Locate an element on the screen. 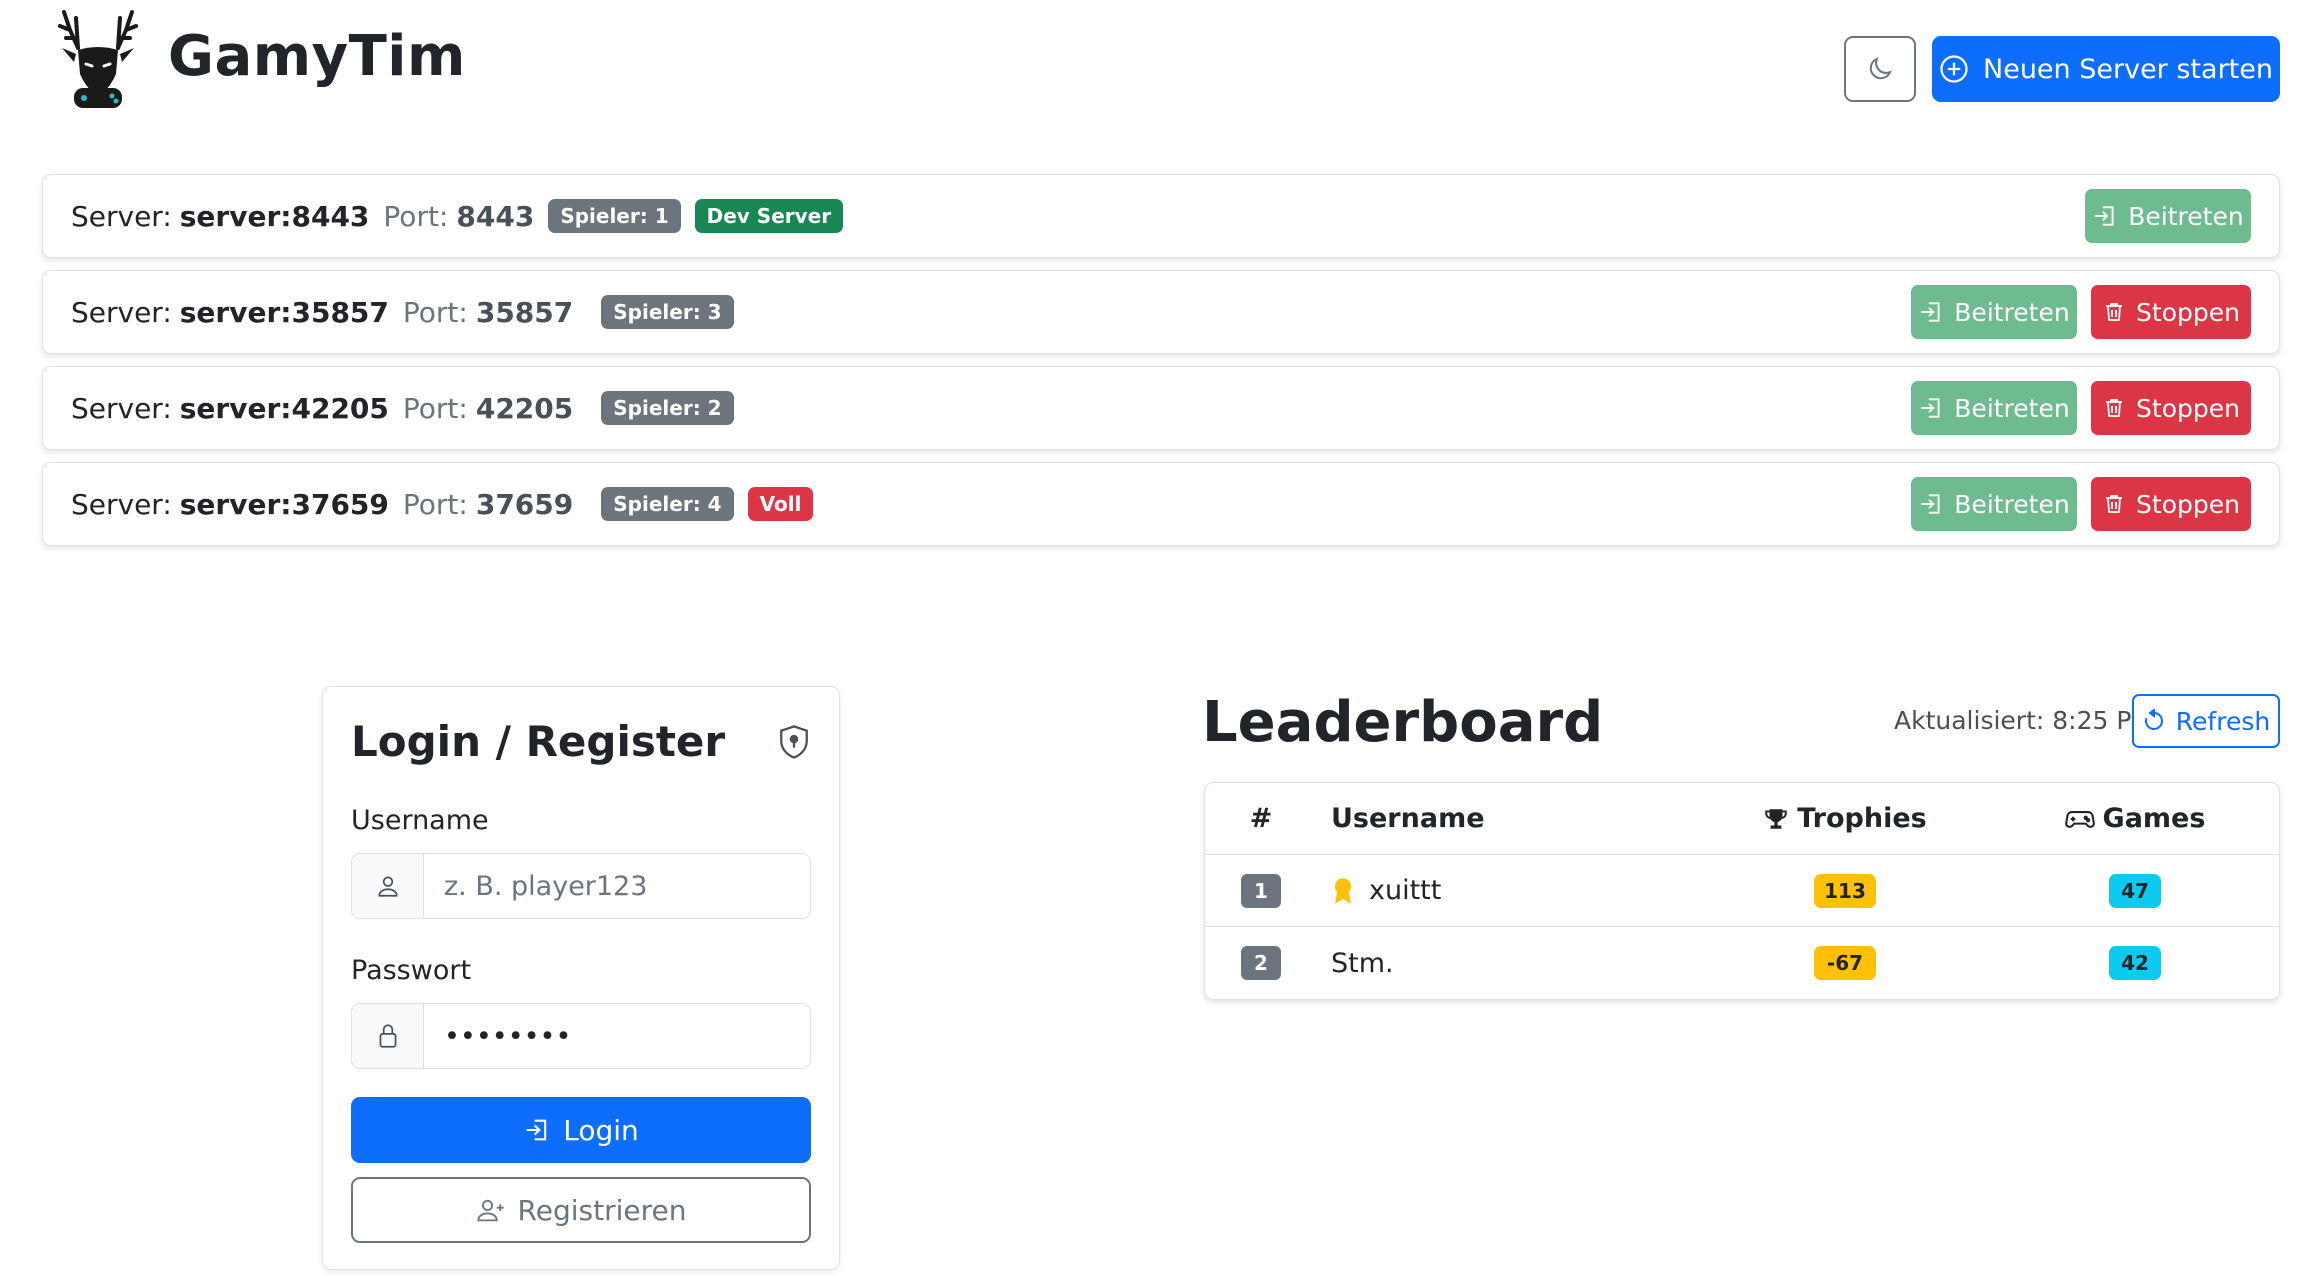 Image resolution: width=2318 pixels, height=1276 pixels. deer-gamepad-logo is located at coordinates (98, 60).